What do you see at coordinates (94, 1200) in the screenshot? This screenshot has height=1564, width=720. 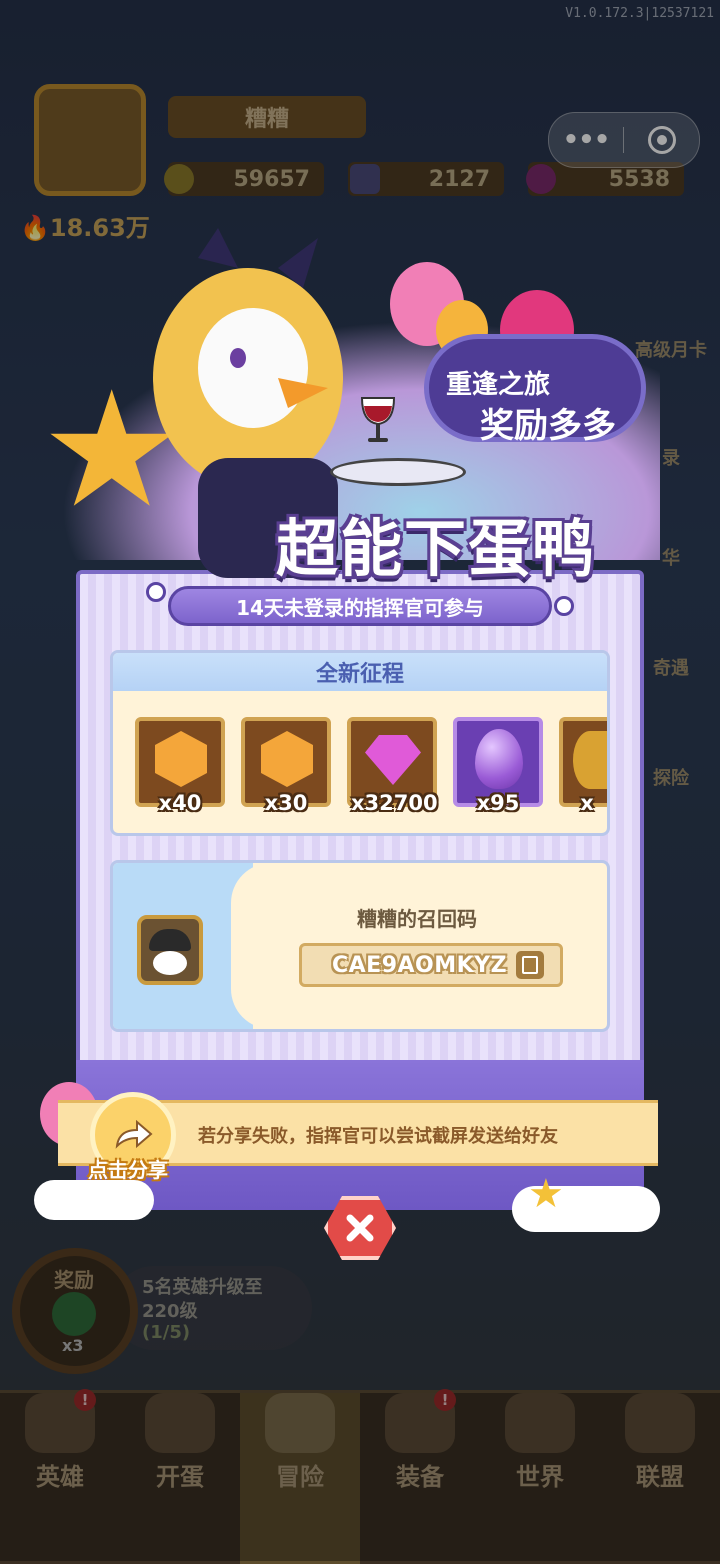 I see `cloud-decoration-left` at bounding box center [94, 1200].